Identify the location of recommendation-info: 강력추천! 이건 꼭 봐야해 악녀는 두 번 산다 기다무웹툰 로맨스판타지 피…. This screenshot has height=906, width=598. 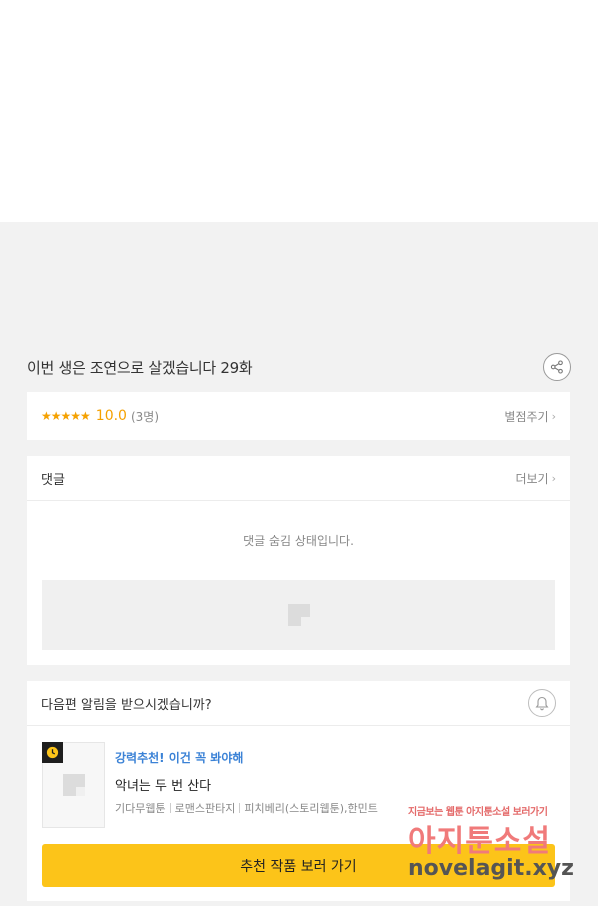
(246, 785).